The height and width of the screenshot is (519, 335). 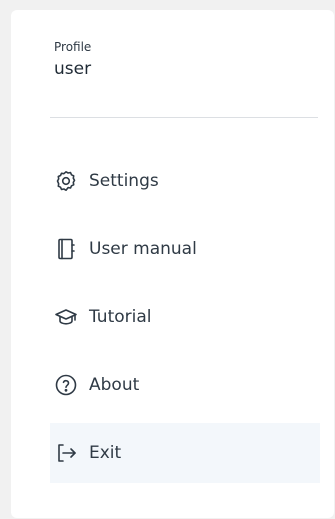 I want to click on menu-item-user-manual: User manual, so click(x=185, y=249).